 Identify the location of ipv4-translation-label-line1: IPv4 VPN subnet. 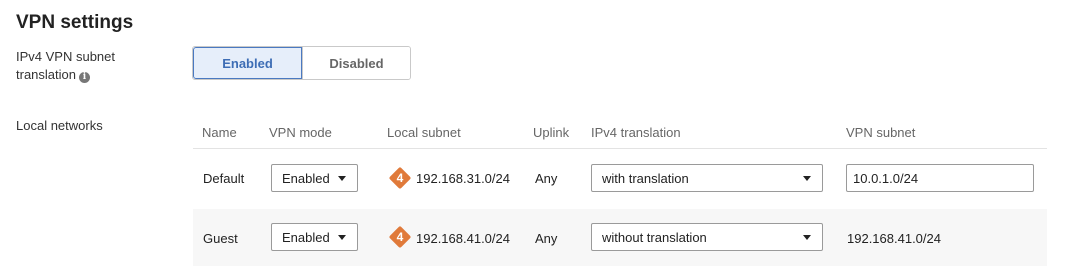
(65, 56).